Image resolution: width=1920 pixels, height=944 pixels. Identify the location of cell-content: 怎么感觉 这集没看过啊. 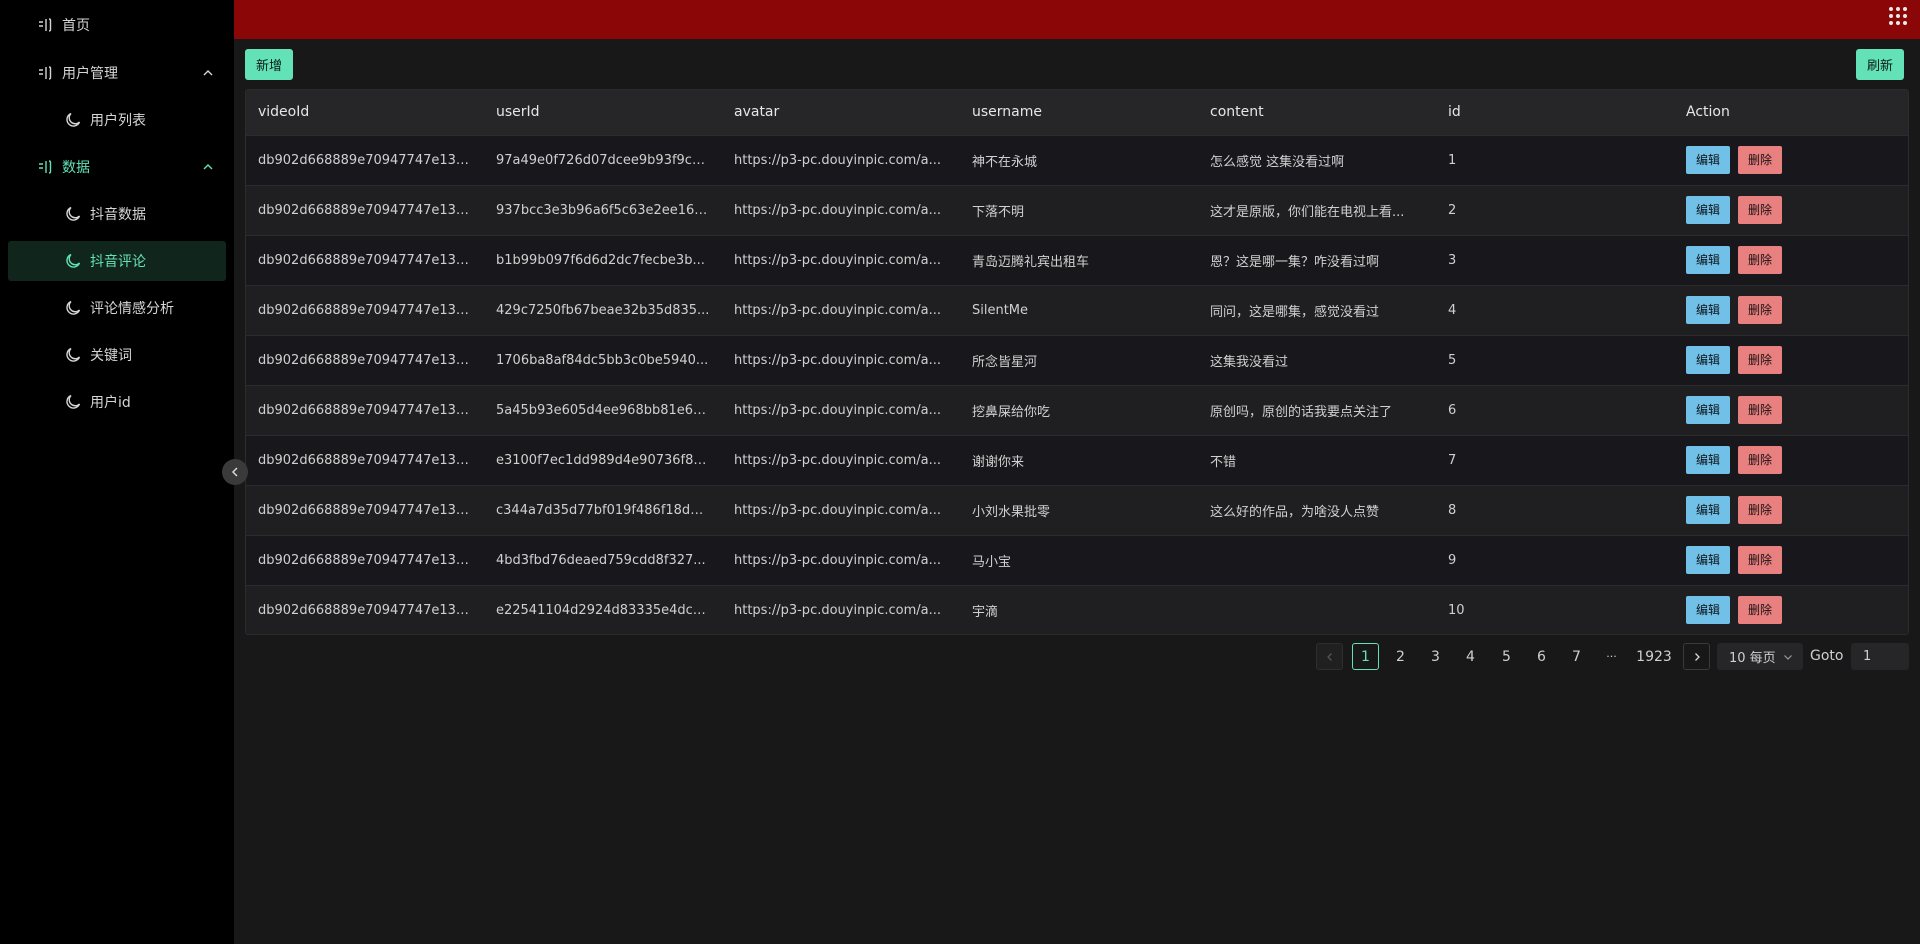
(1317, 160).